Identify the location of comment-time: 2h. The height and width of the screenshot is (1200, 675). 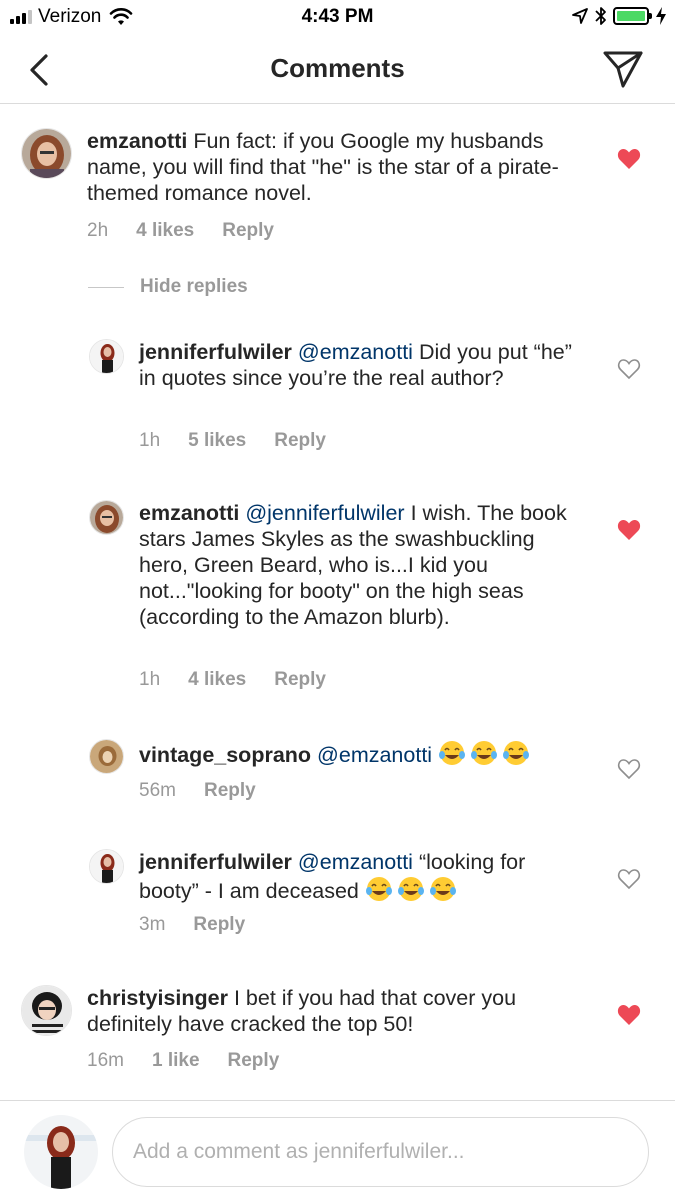
(98, 230).